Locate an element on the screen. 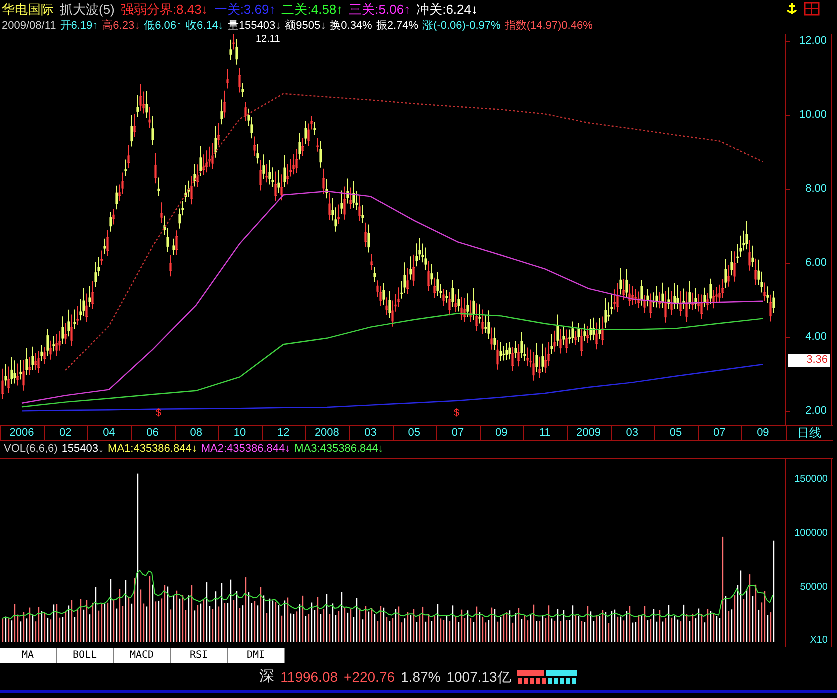  date-label: 06 is located at coordinates (153, 433).